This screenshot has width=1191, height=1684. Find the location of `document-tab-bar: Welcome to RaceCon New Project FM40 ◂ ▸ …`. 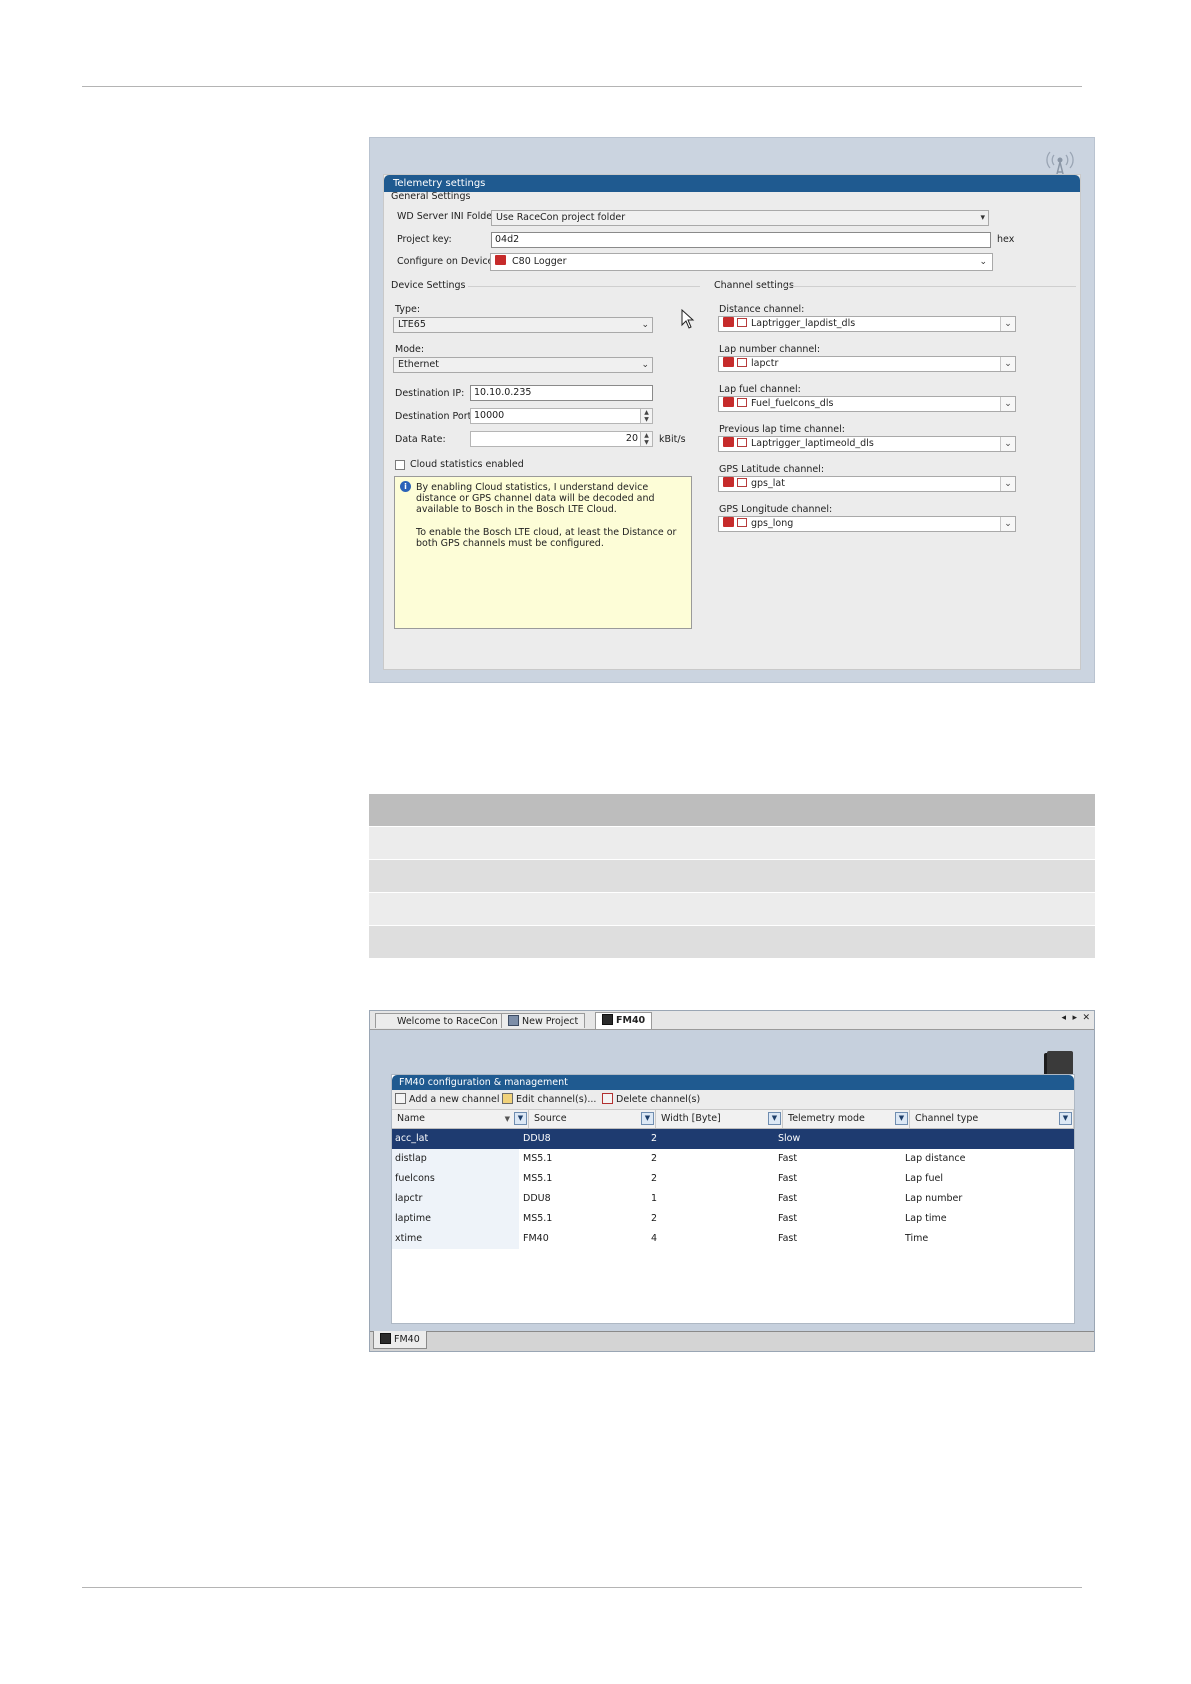

document-tab-bar: Welcome to RaceCon New Project FM40 ◂ ▸ … is located at coordinates (732, 1020).